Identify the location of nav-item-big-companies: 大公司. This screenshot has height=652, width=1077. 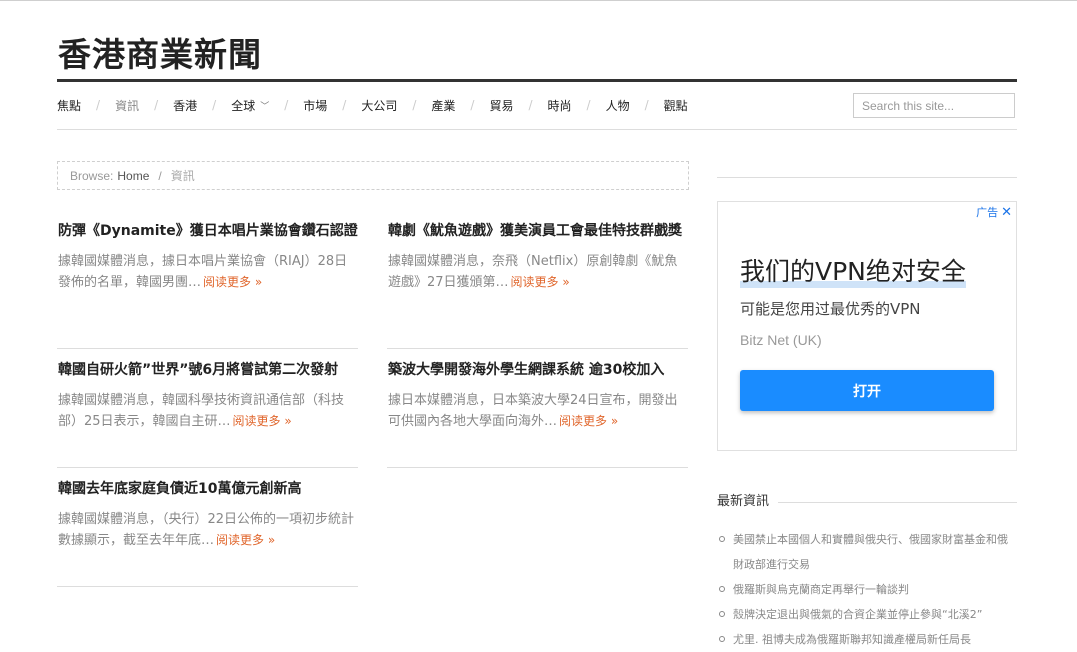
(379, 105).